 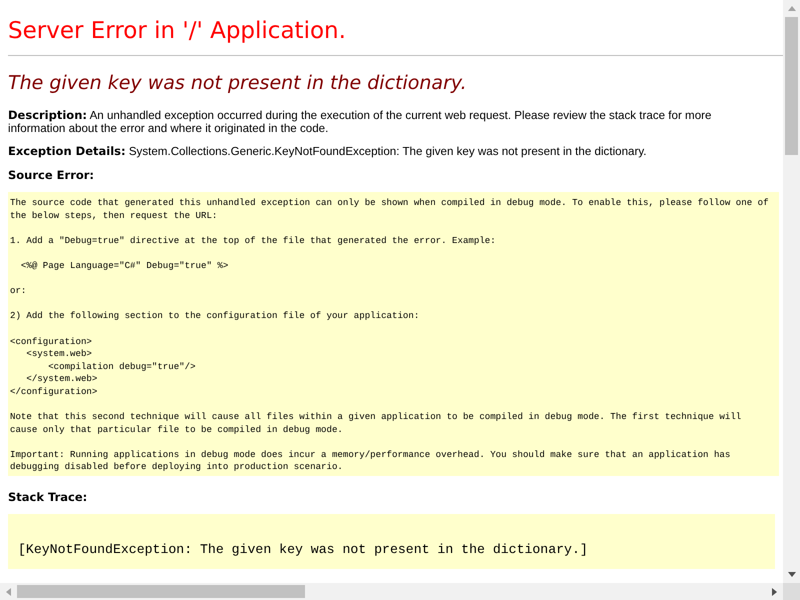 What do you see at coordinates (792, 574) in the screenshot?
I see `scroll-down-icon` at bounding box center [792, 574].